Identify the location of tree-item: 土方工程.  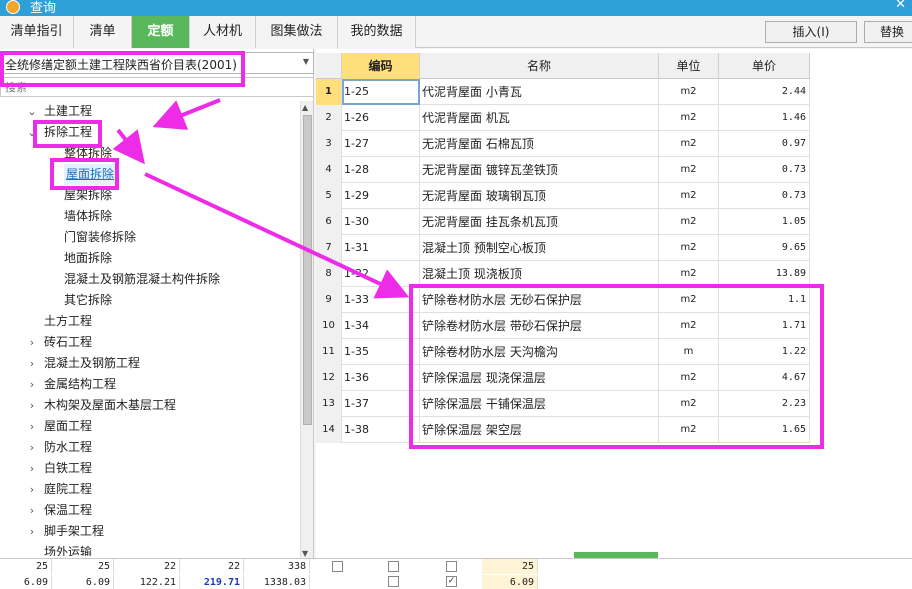
(150, 321).